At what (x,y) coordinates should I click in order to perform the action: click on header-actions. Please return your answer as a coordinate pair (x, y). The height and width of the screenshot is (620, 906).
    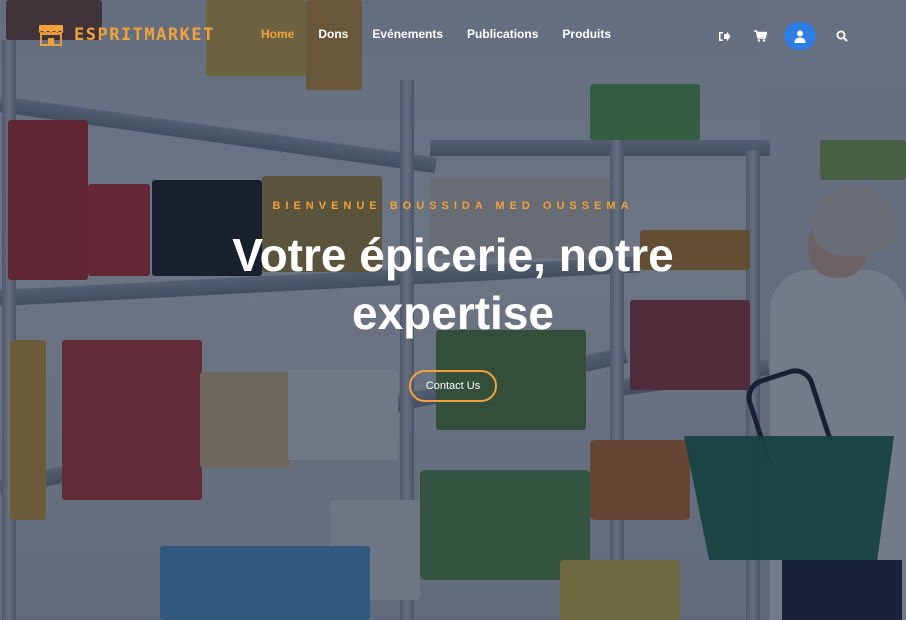
    Looking at the image, I should click on (775, 36).